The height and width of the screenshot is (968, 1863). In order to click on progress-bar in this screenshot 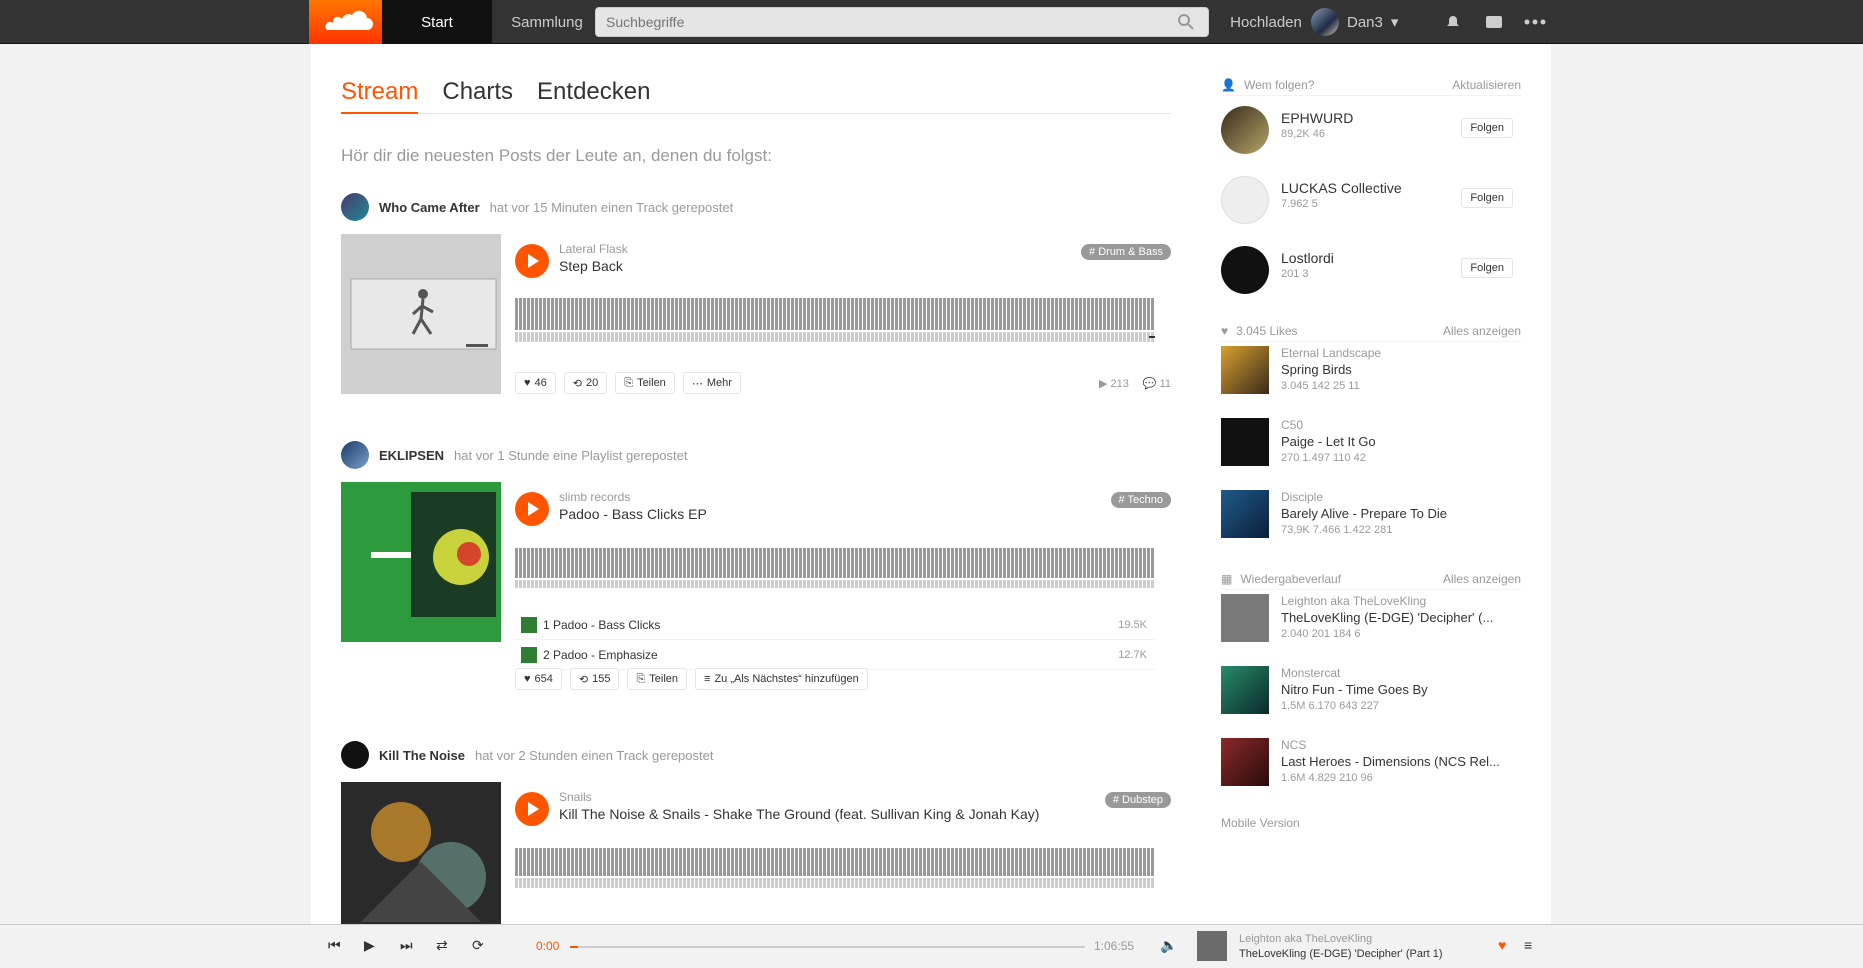, I will do `click(827, 947)`.